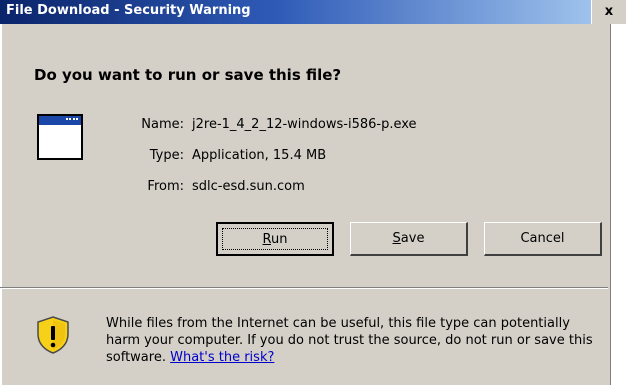 The height and width of the screenshot is (385, 626). Describe the element at coordinates (307, 12) in the screenshot. I see `title-bar: File Download - Security Warning` at that location.